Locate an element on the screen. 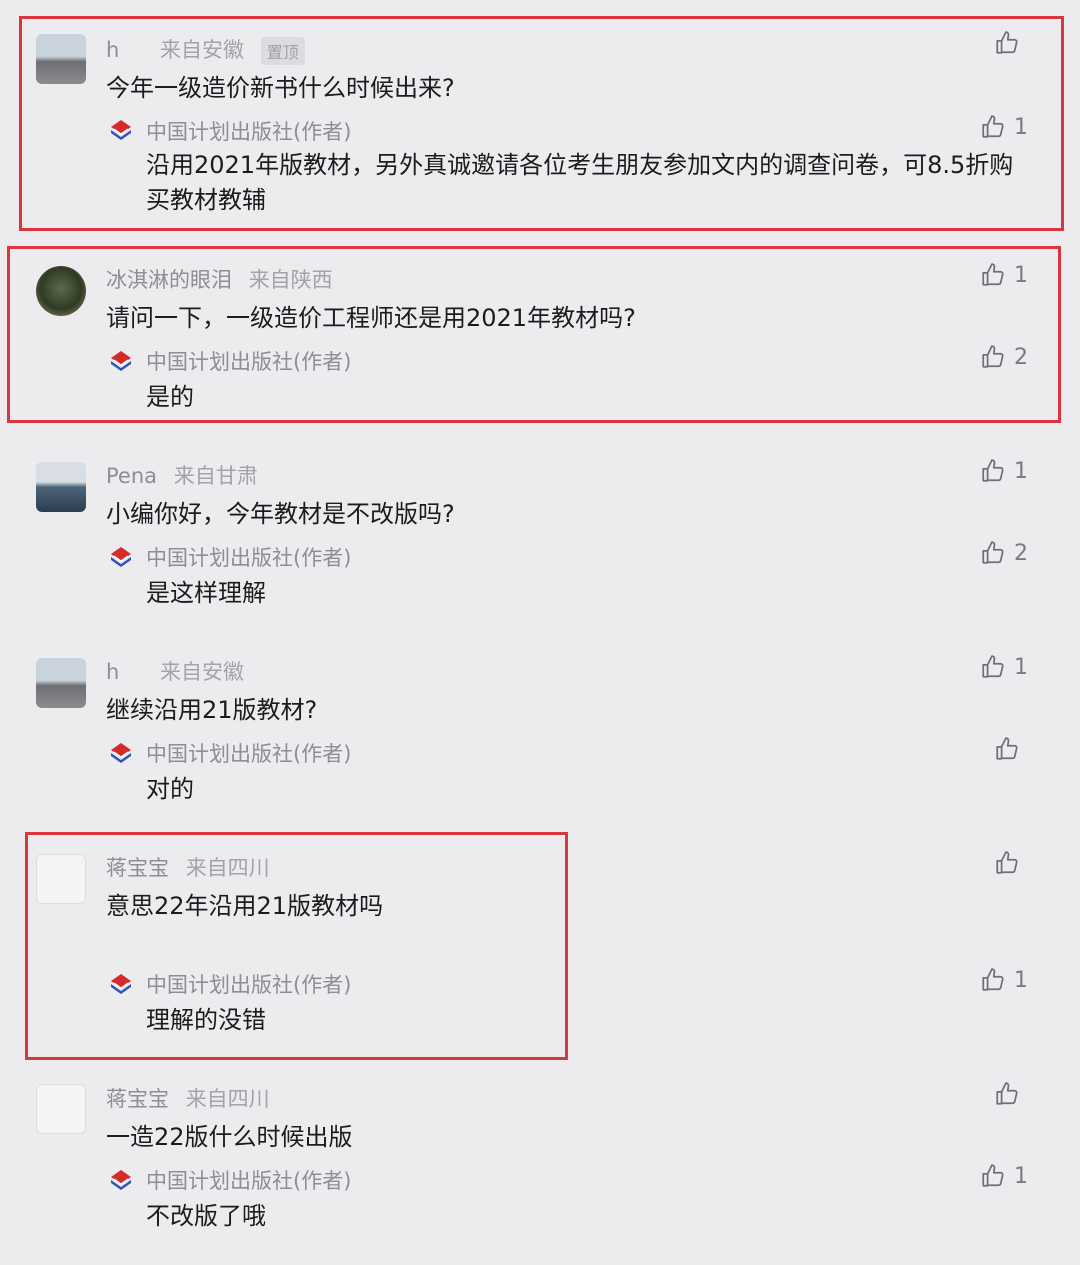 The height and width of the screenshot is (1265, 1080). location: 来自陕西 is located at coordinates (290, 280).